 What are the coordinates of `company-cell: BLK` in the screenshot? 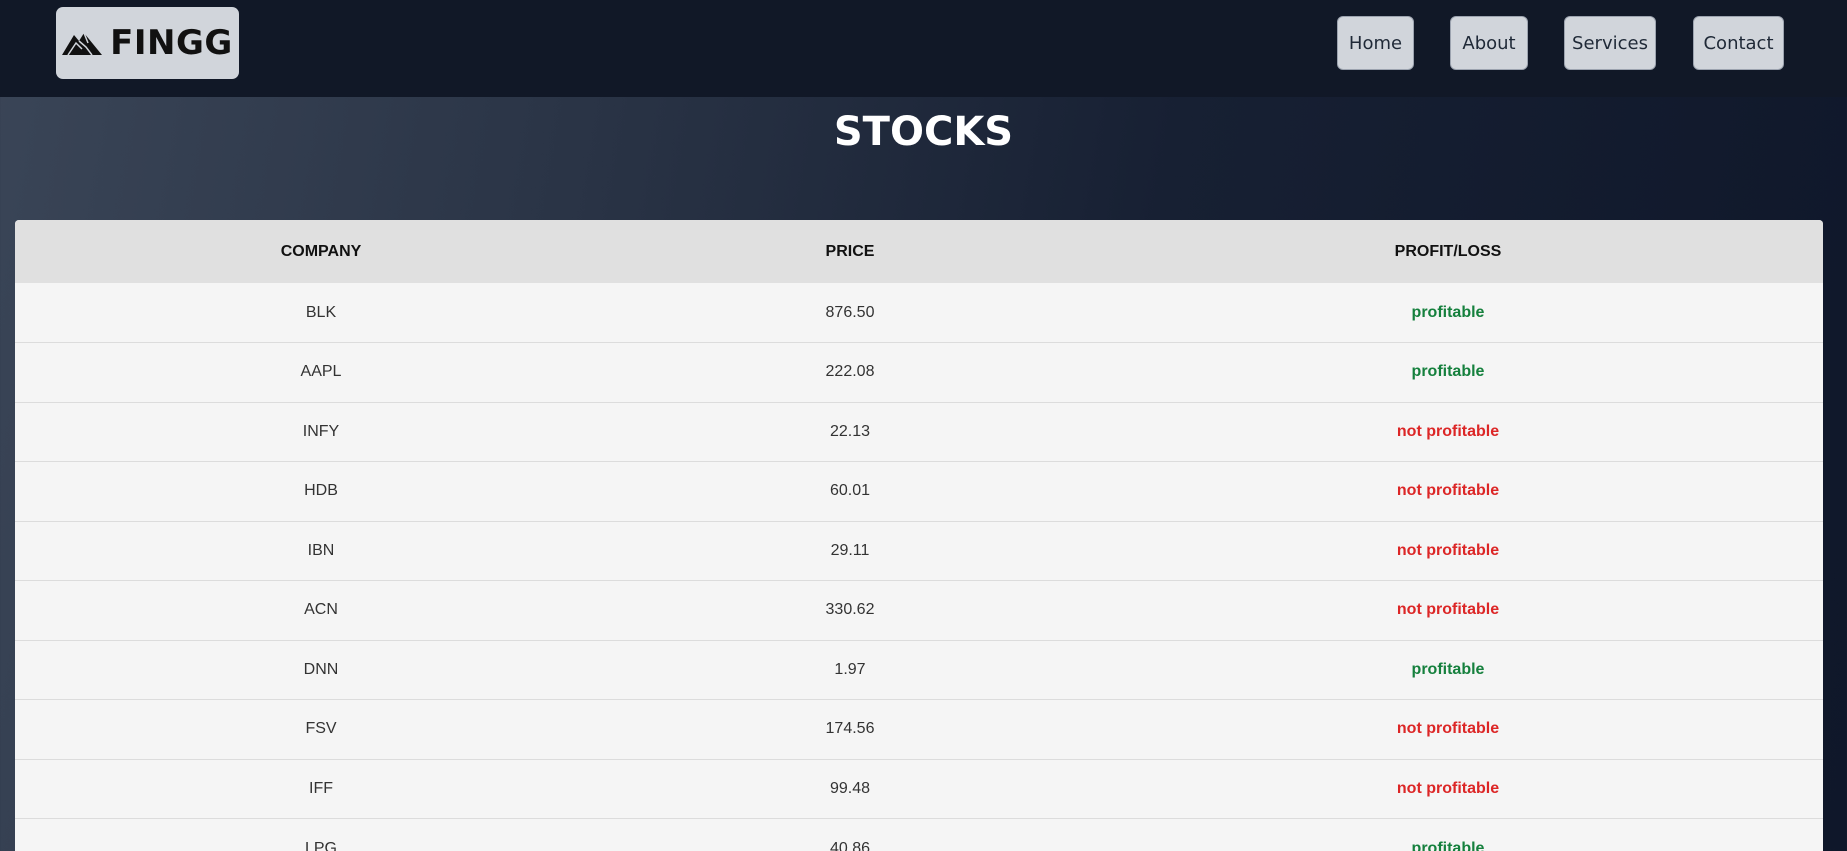 It's located at (321, 312).